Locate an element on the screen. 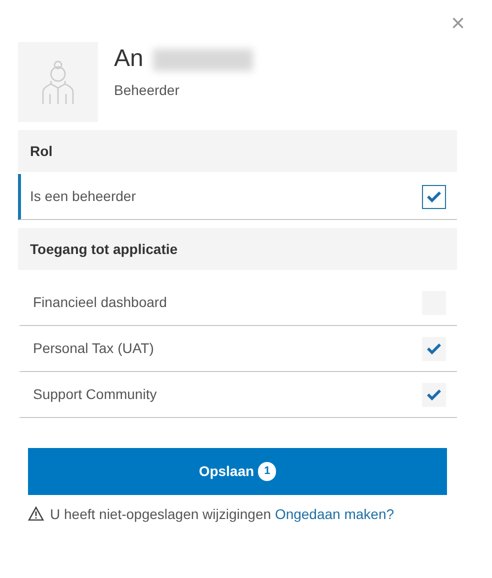  save-button: Opslaan 1 is located at coordinates (237, 471).